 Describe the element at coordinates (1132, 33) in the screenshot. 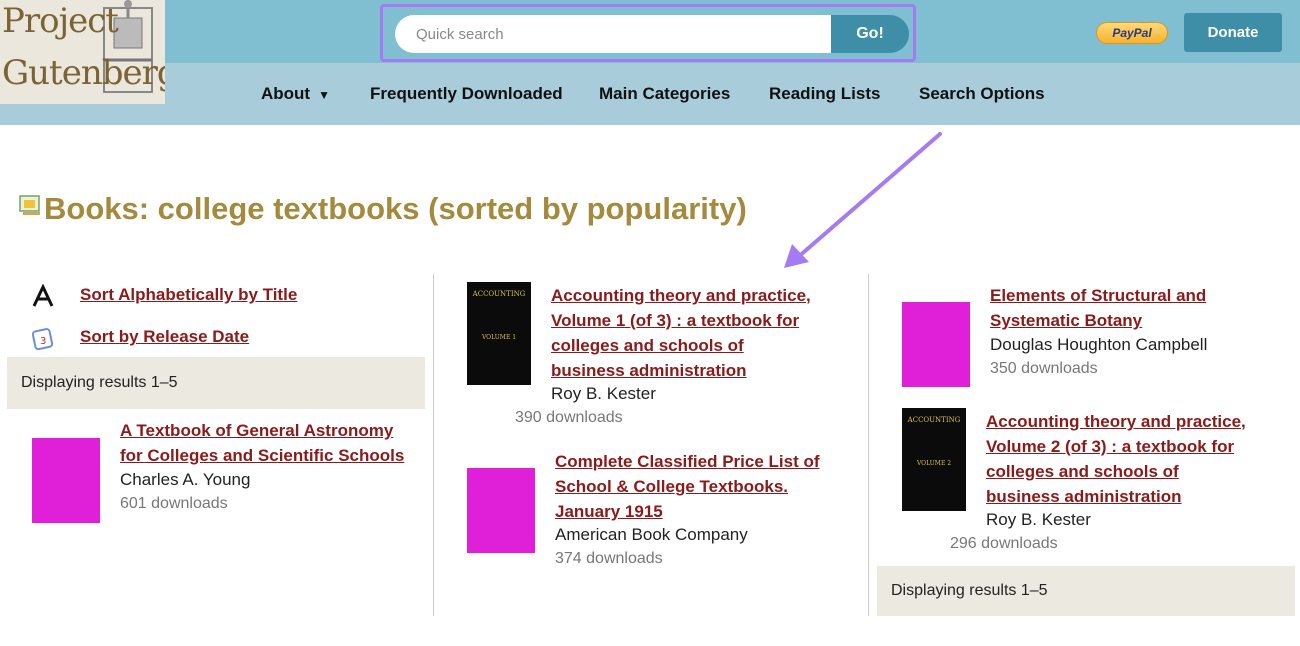

I see `paypal-button: PayPal` at that location.